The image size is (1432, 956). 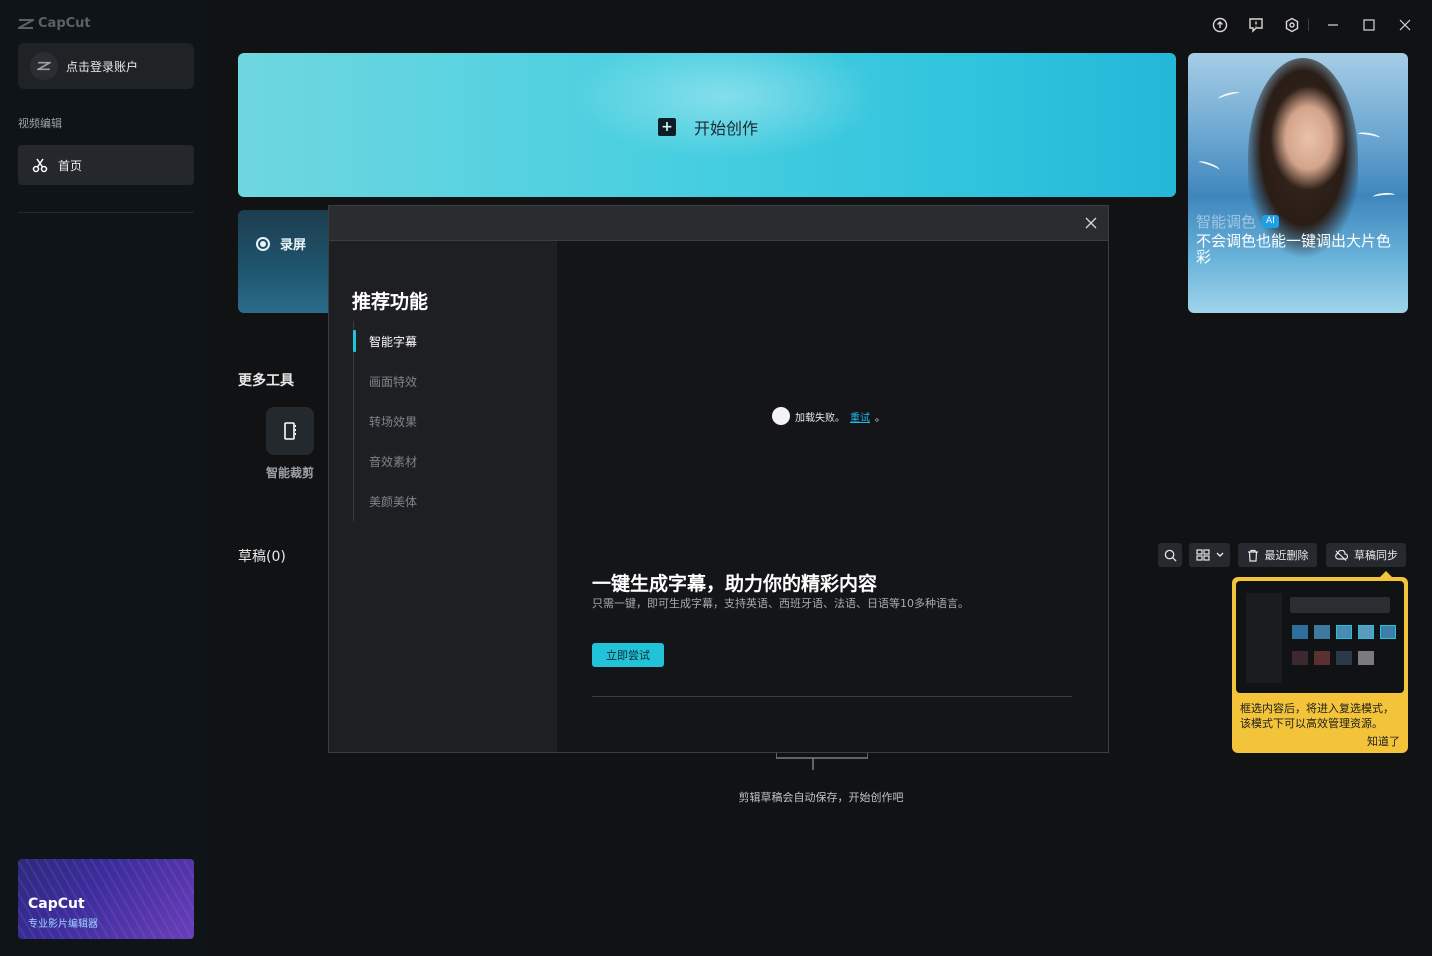 What do you see at coordinates (262, 557) in the screenshot?
I see `drafts-title: 草稿(0)` at bounding box center [262, 557].